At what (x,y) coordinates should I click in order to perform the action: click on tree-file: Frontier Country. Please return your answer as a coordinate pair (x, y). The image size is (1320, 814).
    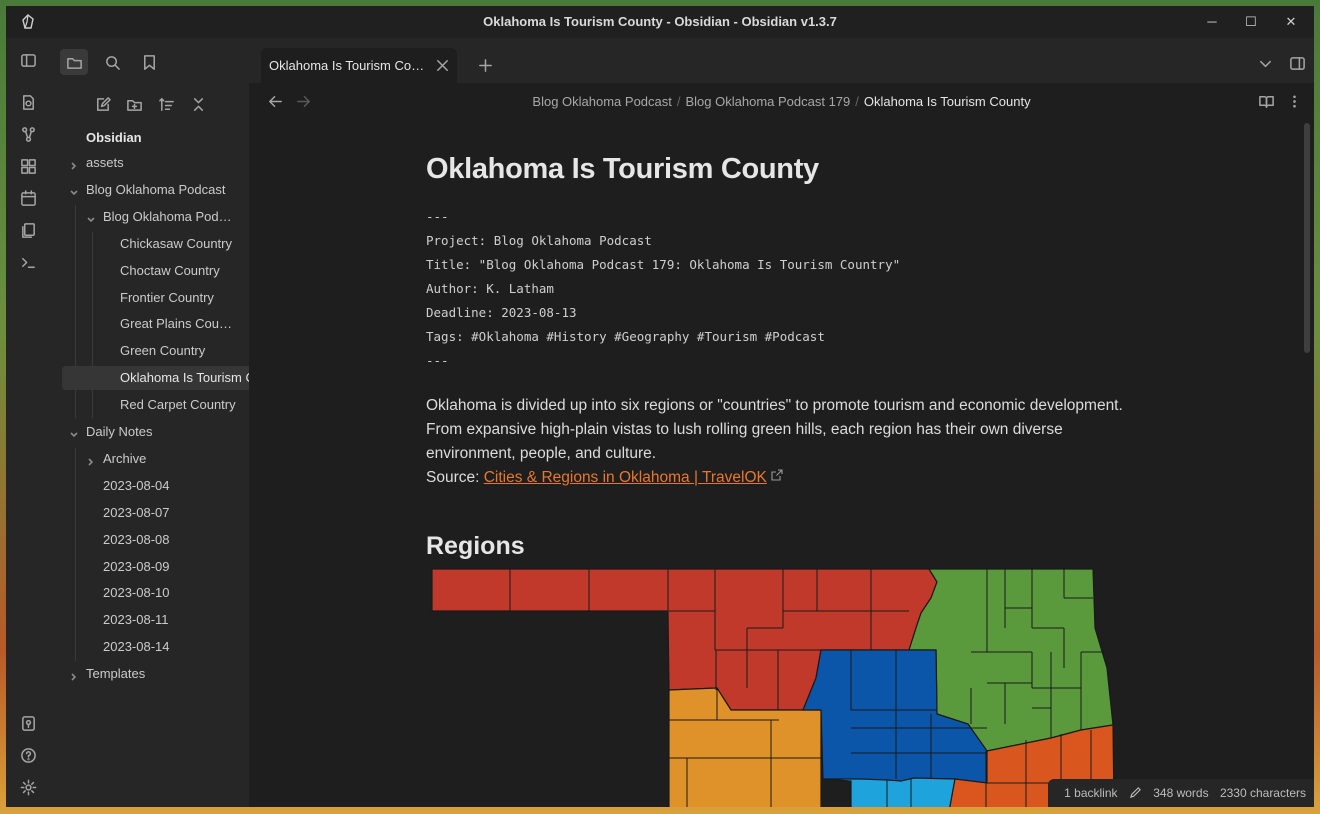
    Looking at the image, I should click on (179, 298).